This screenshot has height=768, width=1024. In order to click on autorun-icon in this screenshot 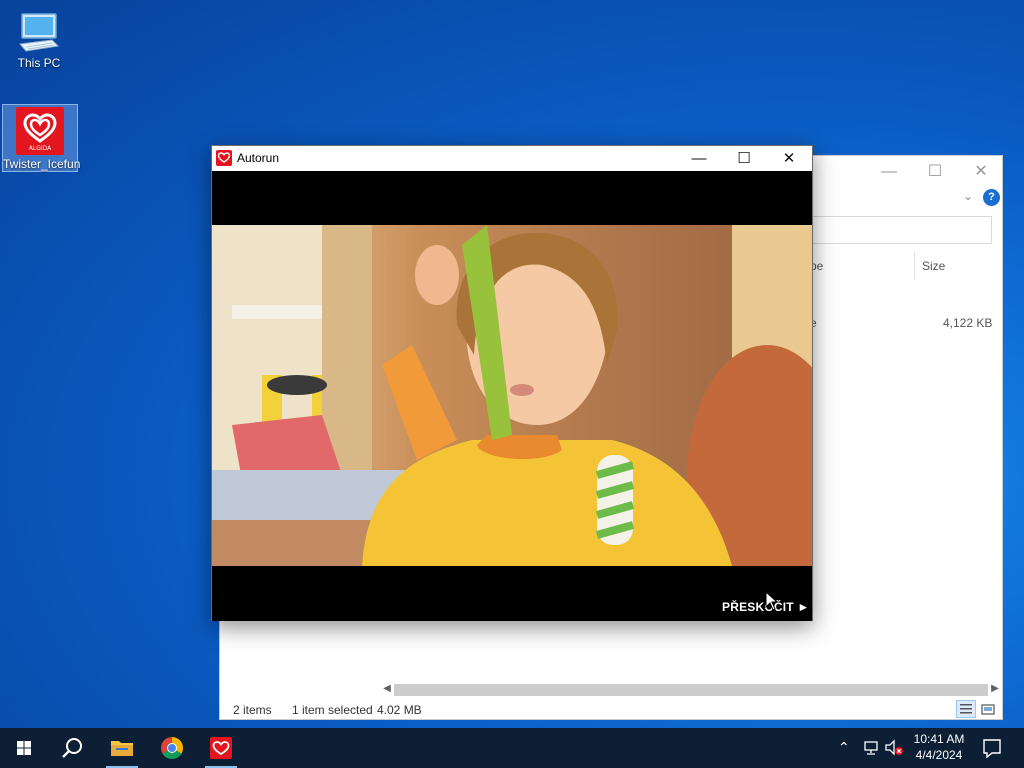, I will do `click(221, 748)`.